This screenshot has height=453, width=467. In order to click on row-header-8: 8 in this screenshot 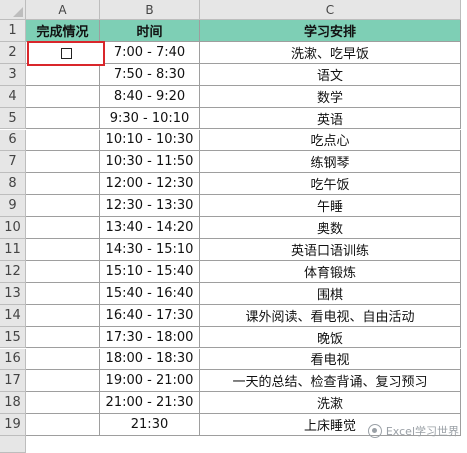, I will do `click(13, 184)`.